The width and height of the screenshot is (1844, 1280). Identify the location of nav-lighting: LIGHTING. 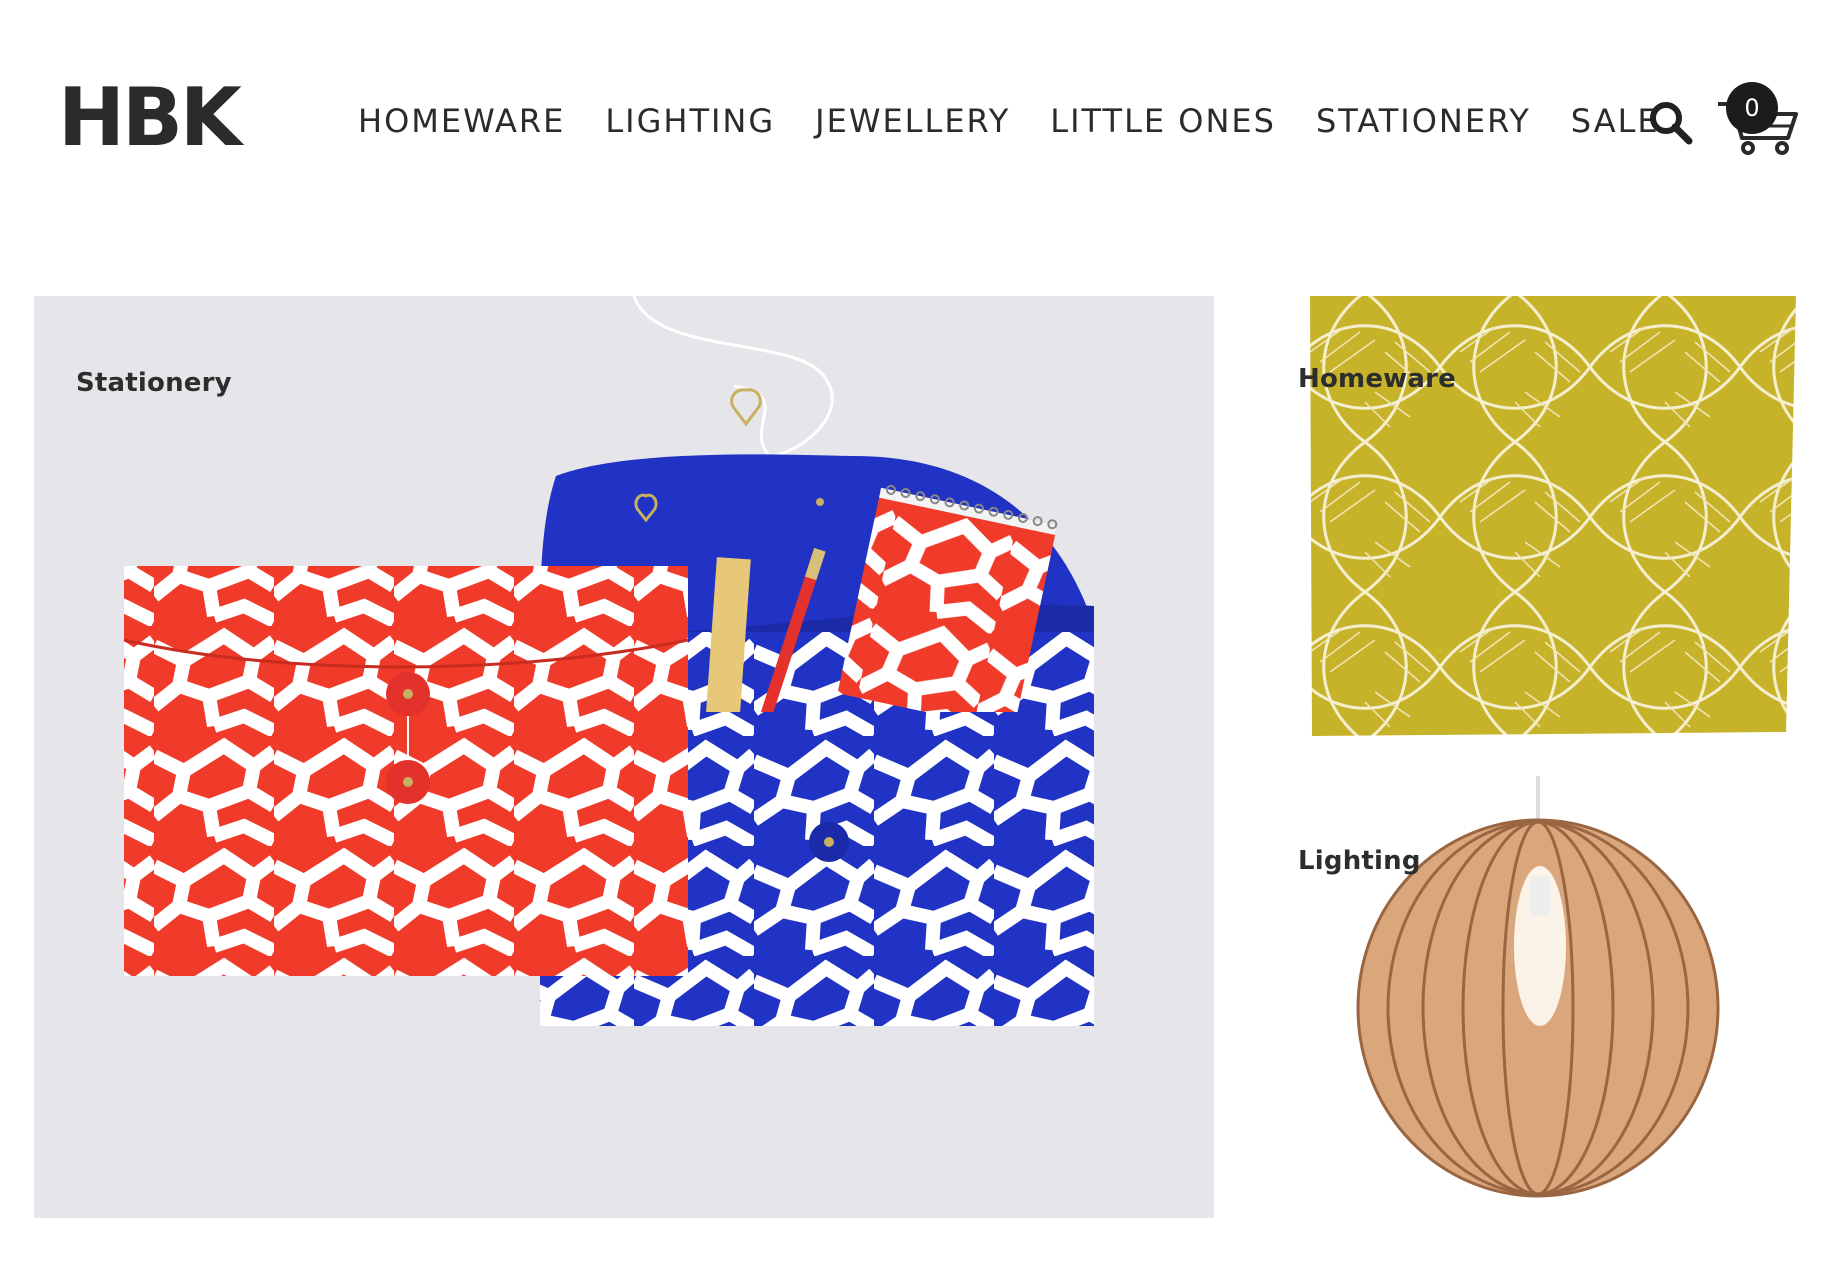
(690, 121).